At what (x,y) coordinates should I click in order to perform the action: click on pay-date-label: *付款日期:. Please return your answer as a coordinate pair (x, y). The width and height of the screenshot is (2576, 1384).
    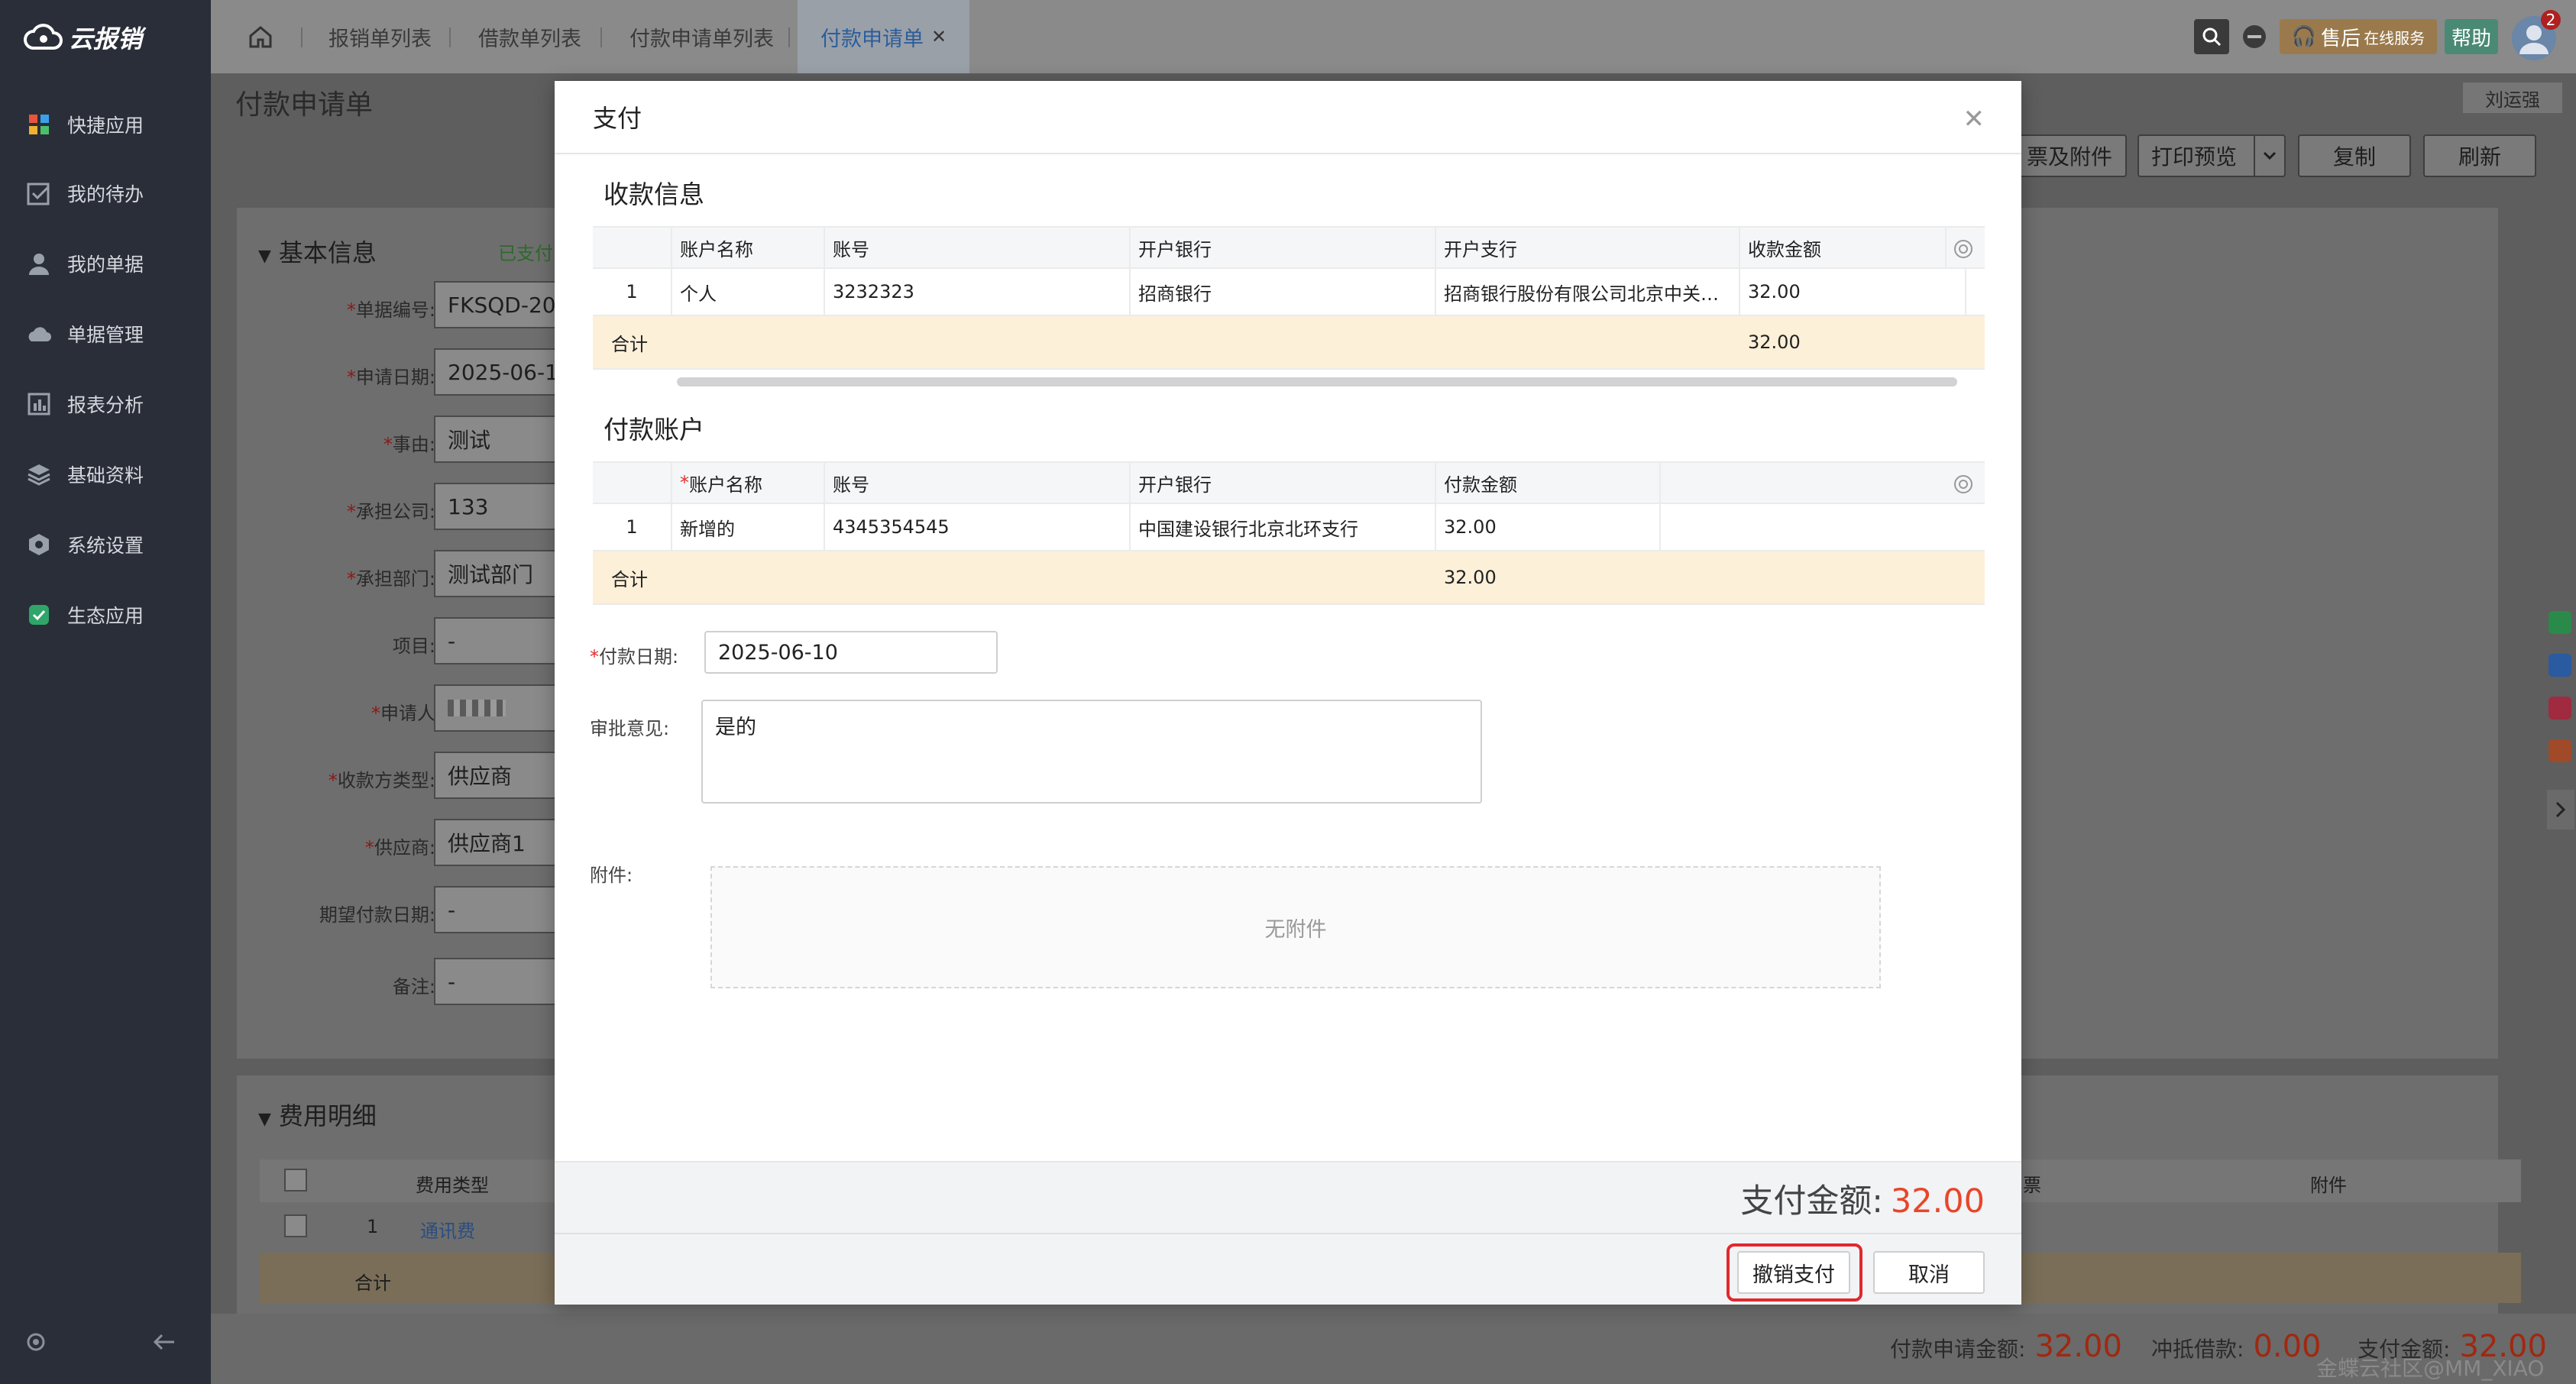
    Looking at the image, I should click on (634, 657).